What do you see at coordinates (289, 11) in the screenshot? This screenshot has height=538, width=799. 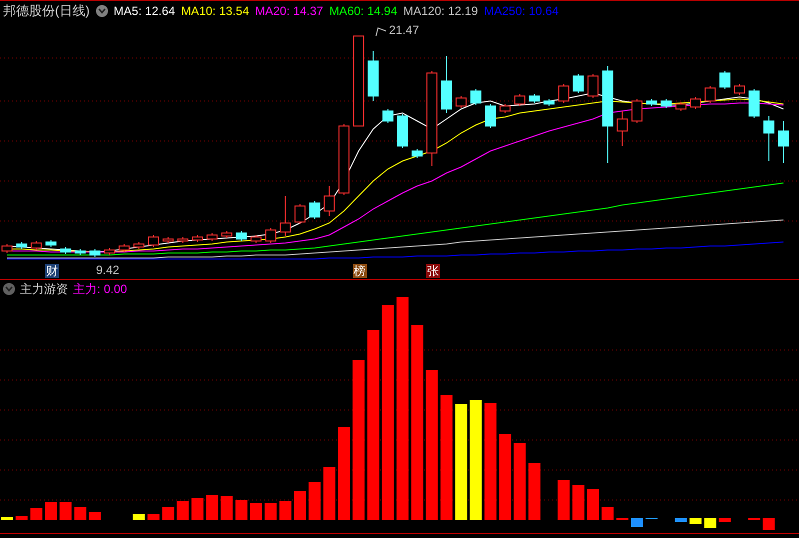 I see `moving-average-reading: MA20: 14.37` at bounding box center [289, 11].